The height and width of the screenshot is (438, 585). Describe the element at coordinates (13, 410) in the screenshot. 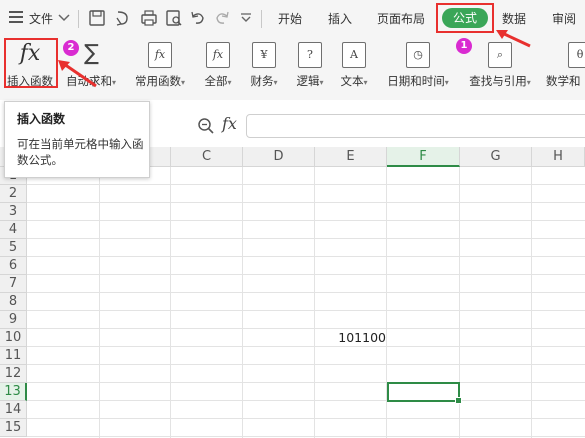

I see `row-header-14: 14` at that location.